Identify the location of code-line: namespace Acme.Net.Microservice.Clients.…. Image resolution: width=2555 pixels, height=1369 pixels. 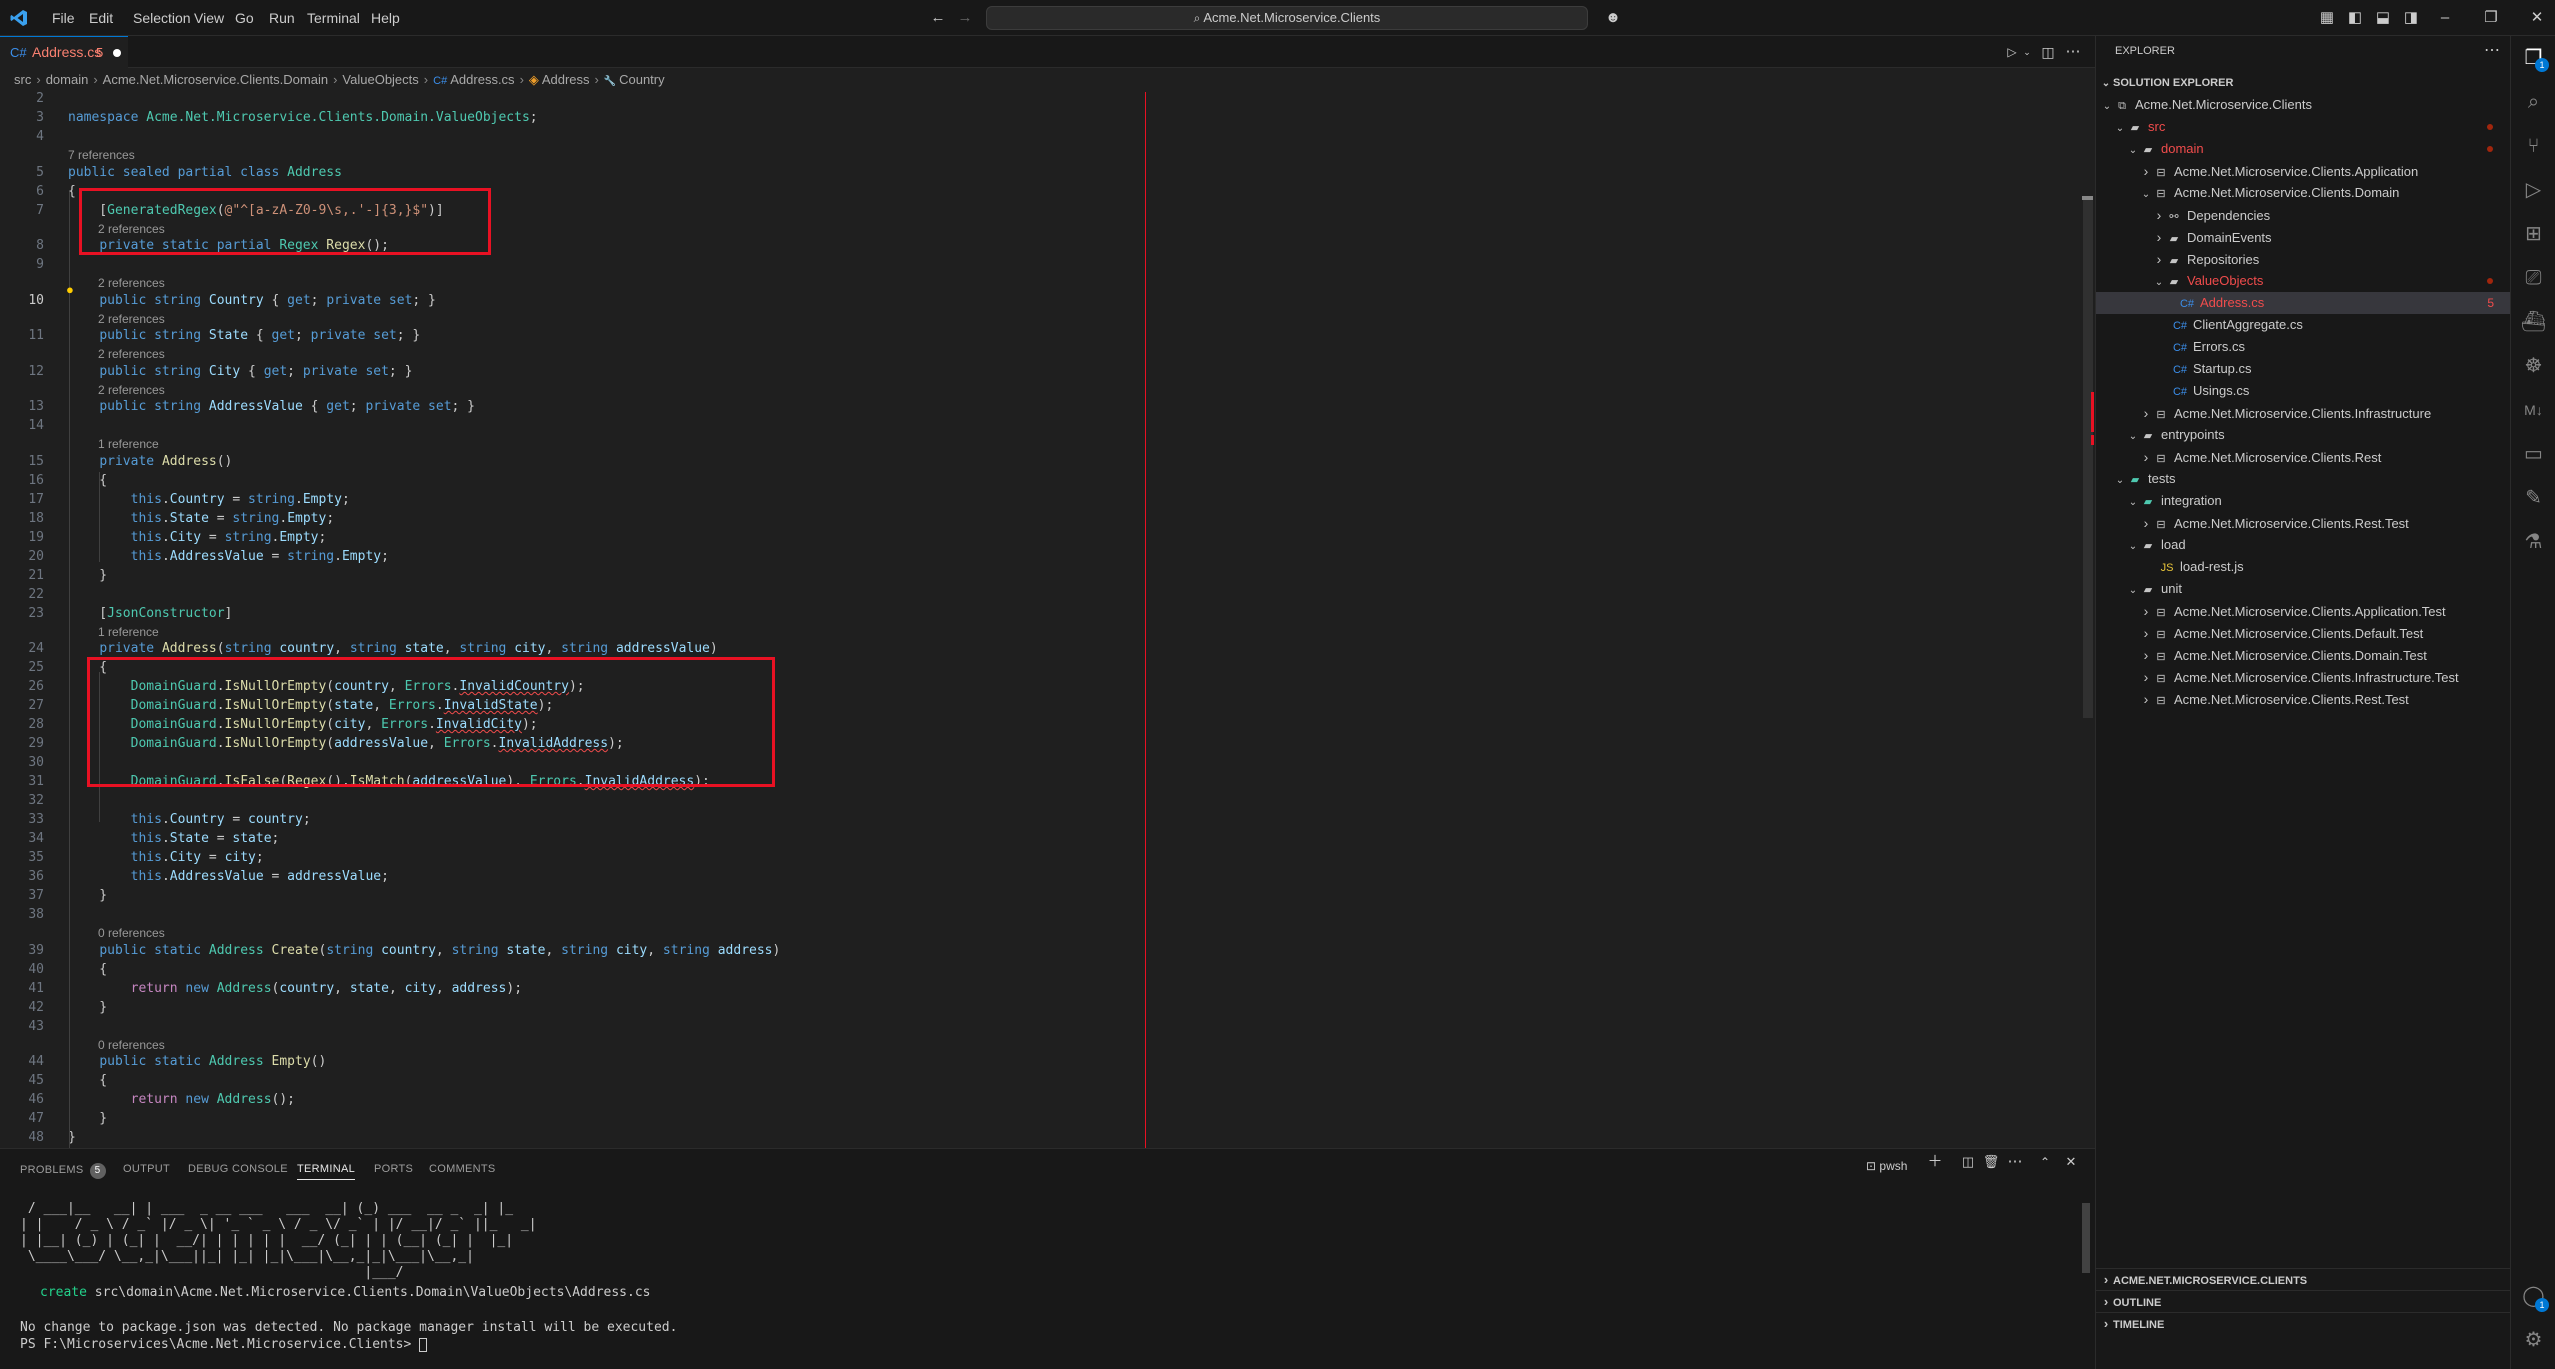
(303, 117).